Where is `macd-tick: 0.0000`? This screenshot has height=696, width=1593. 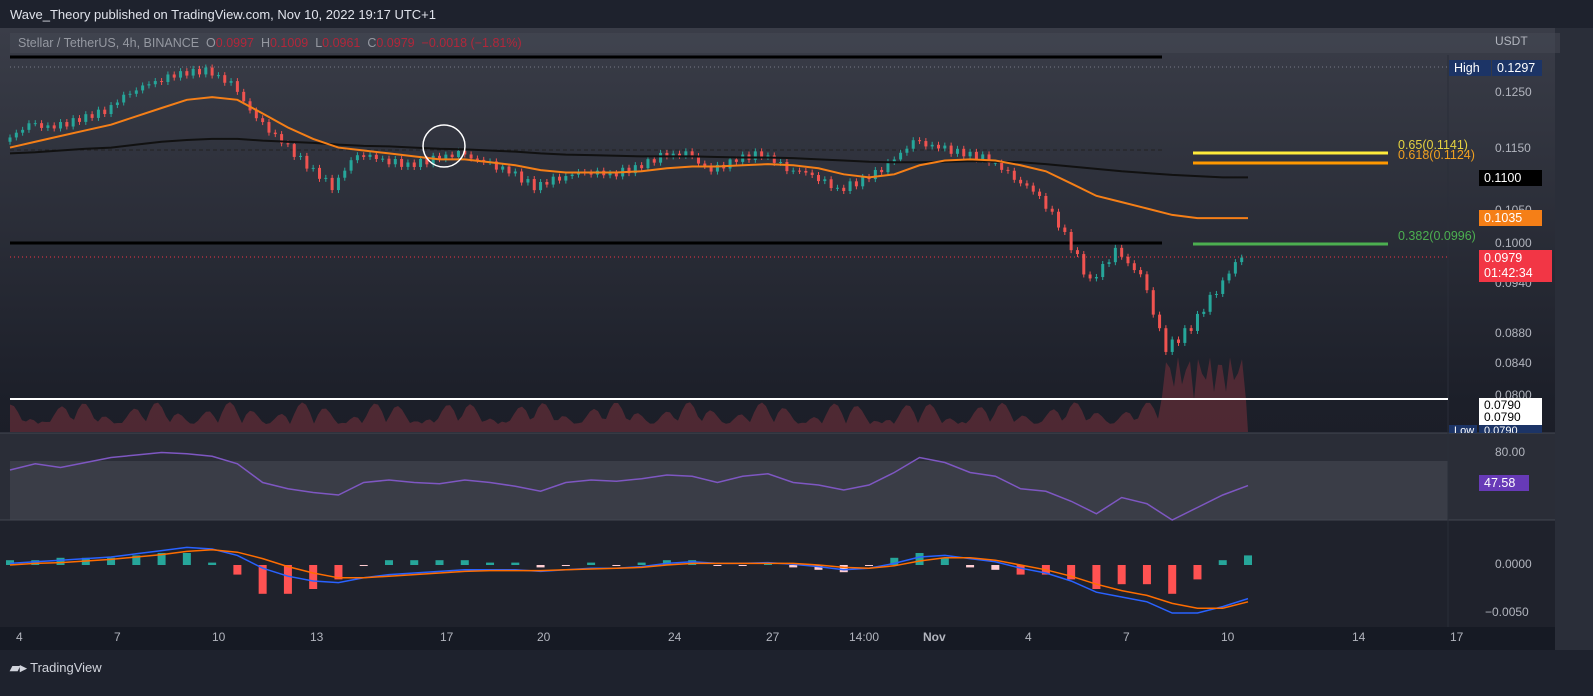
macd-tick: 0.0000 is located at coordinates (1513, 564).